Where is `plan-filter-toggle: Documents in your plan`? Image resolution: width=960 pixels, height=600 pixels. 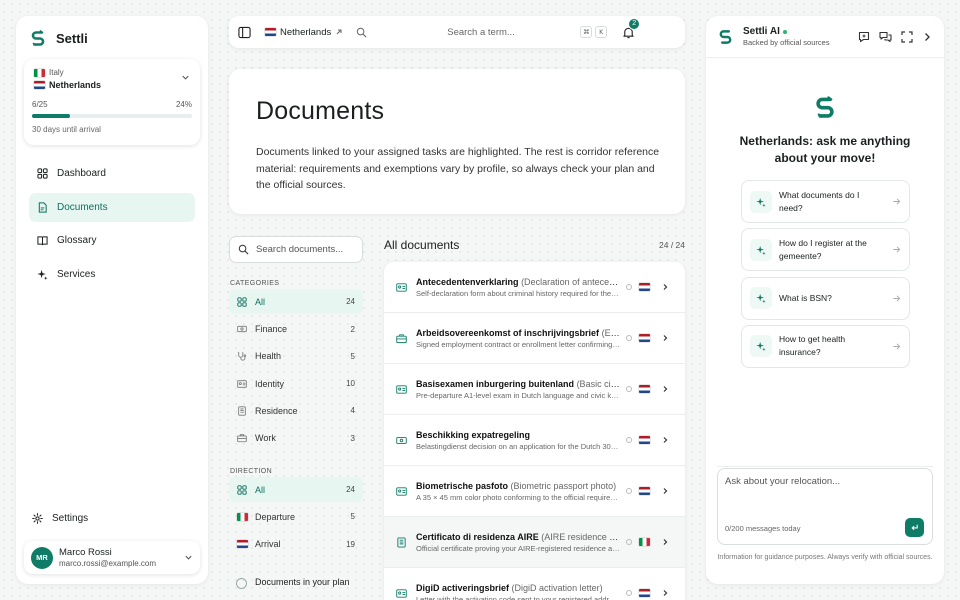 plan-filter-toggle: Documents in your plan is located at coordinates (296, 583).